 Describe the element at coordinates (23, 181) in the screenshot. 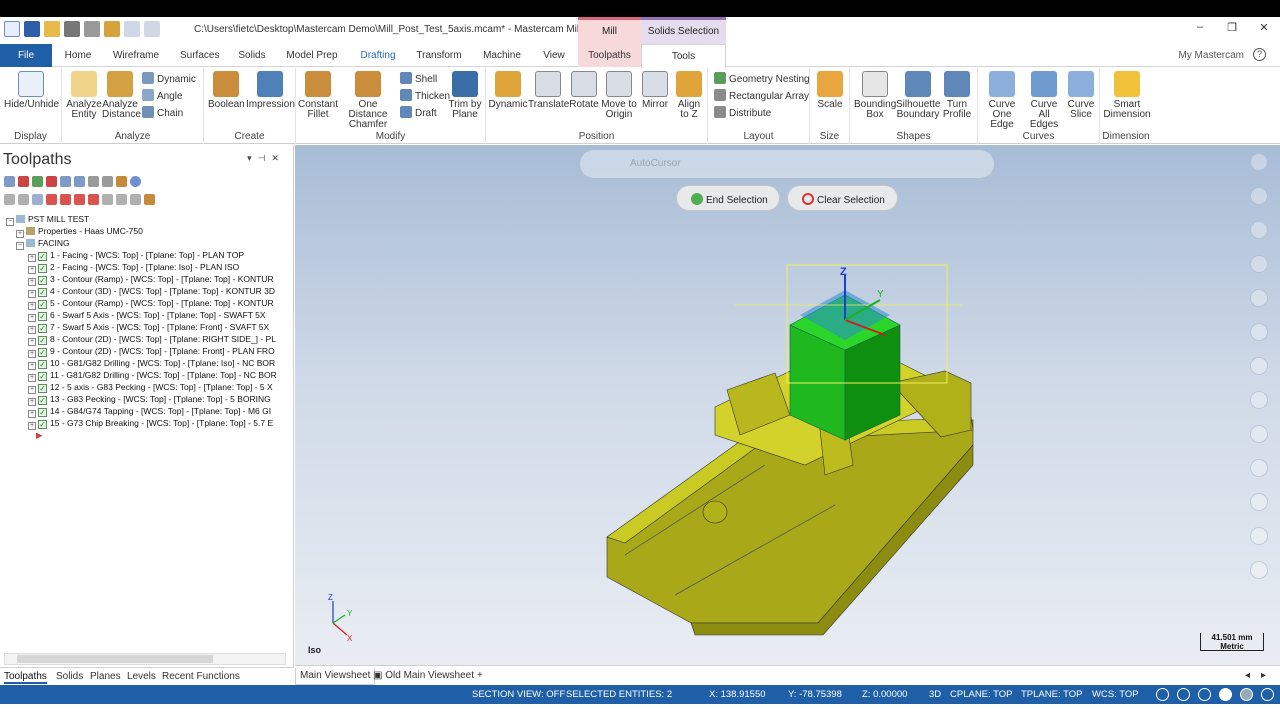

I see `select-failed-icon` at that location.